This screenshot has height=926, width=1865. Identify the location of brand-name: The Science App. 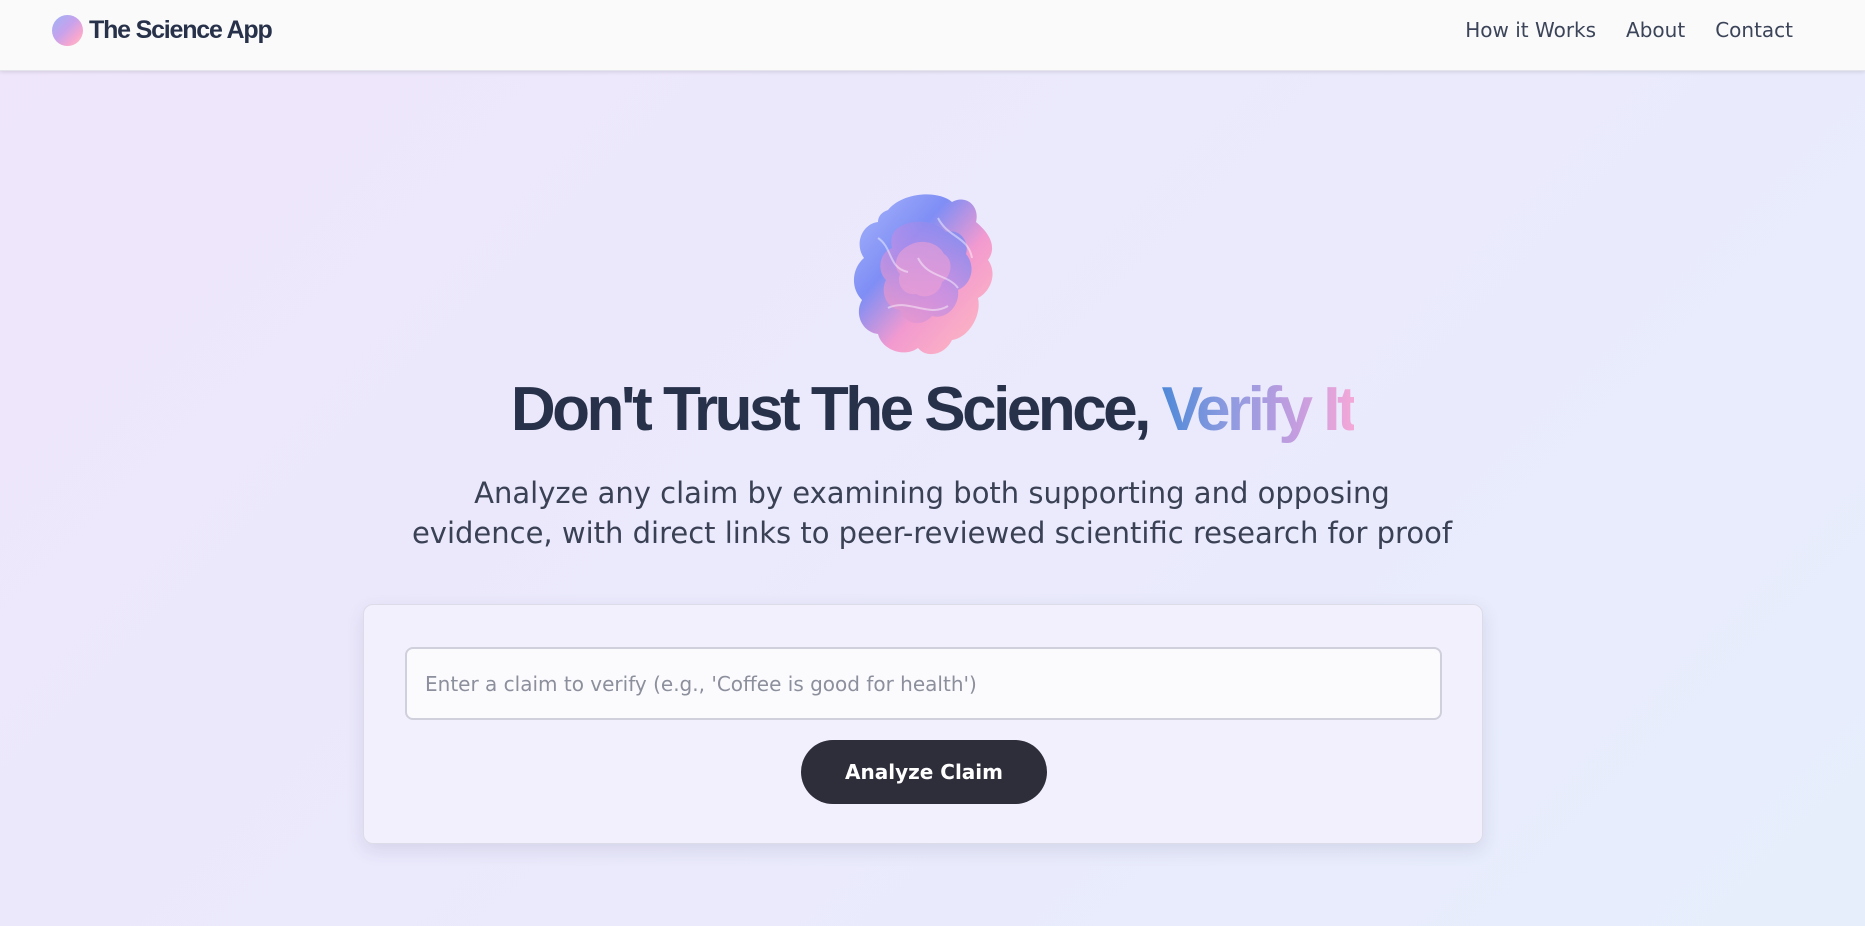
(181, 29).